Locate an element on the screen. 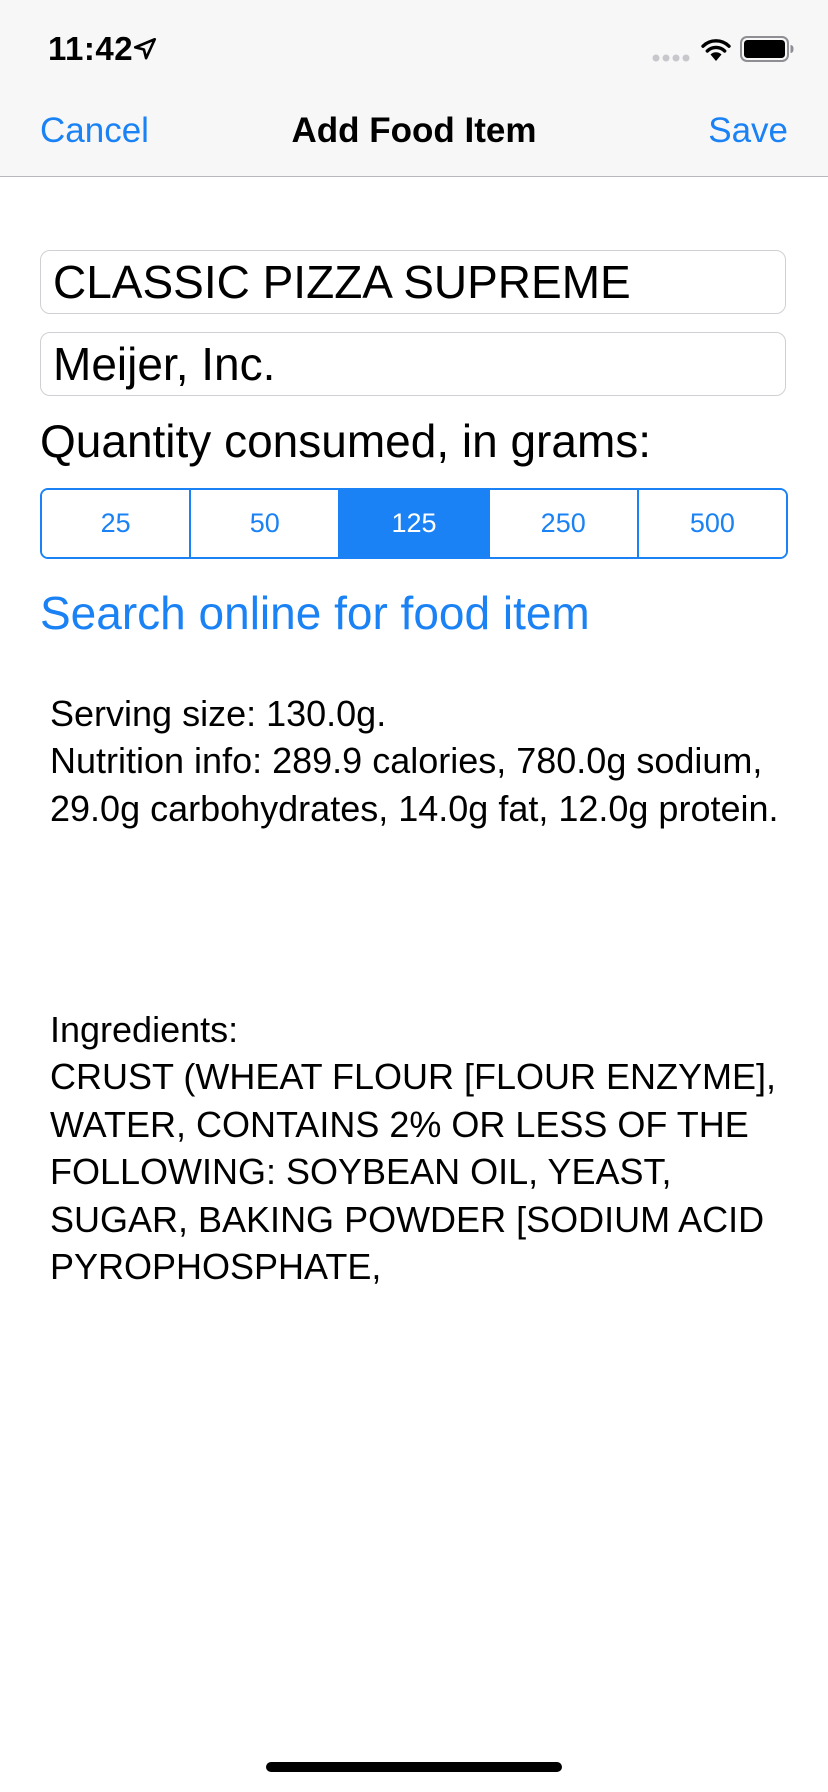 The image size is (828, 1792). serving-size-text: Serving size: 130.0g. is located at coordinates (218, 713).